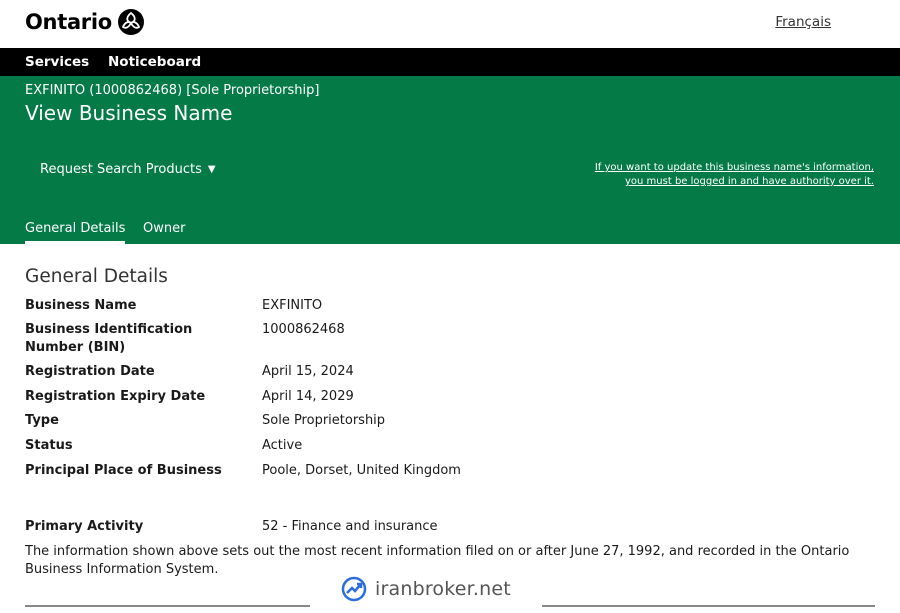  What do you see at coordinates (803, 22) in the screenshot?
I see `language-toggle-link: Français` at bounding box center [803, 22].